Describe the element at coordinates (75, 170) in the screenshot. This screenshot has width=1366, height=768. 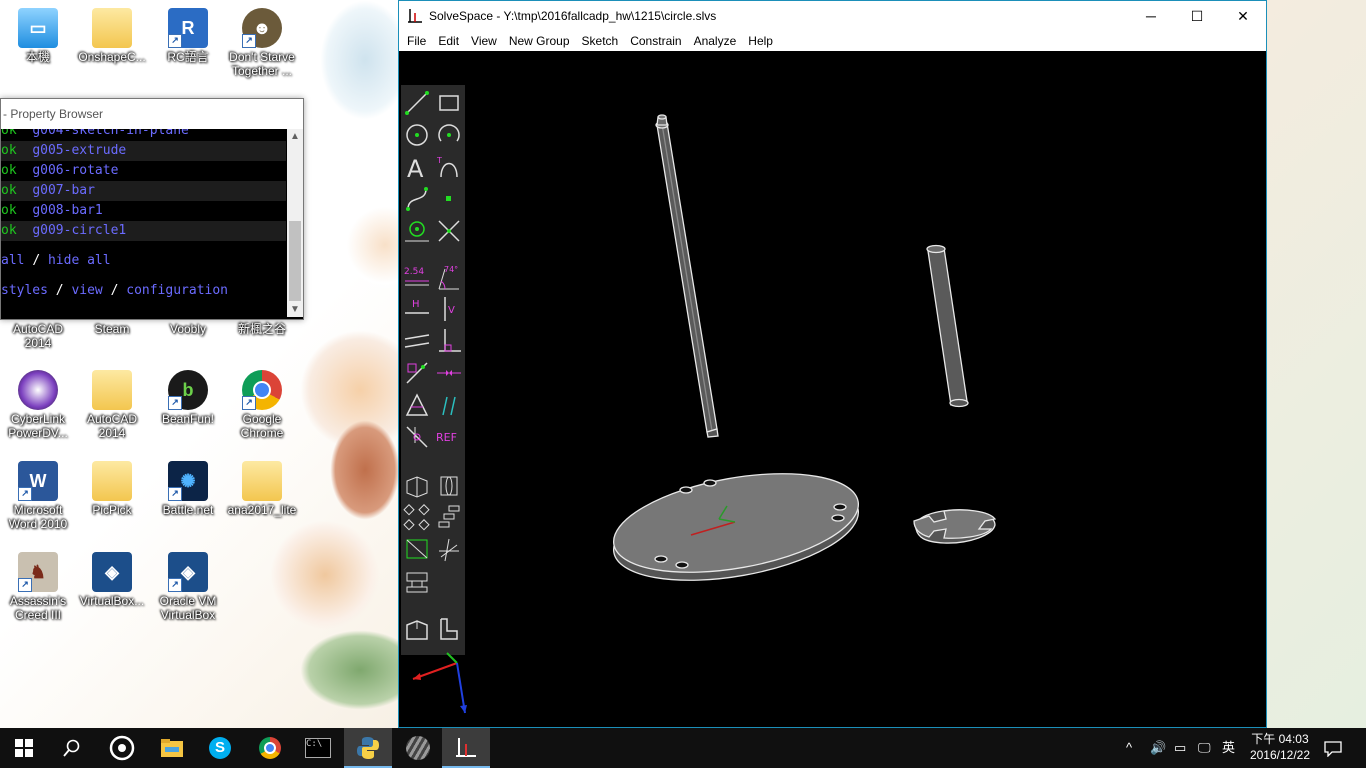
I see `group-link: g006-rotate` at that location.